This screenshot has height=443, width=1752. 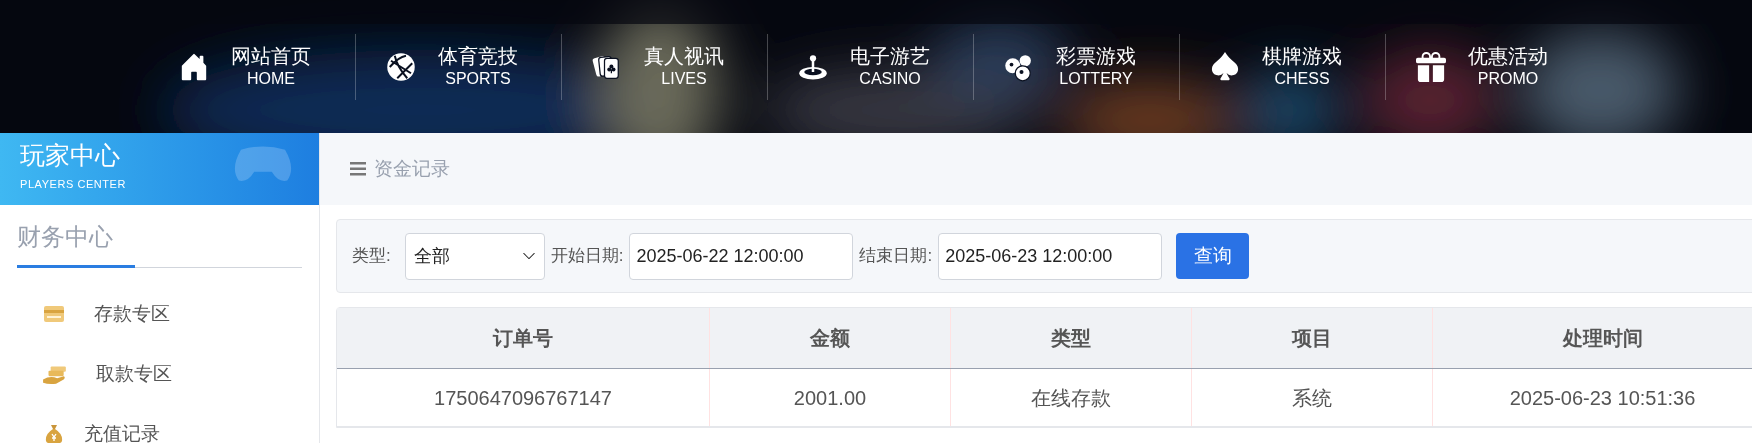 What do you see at coordinates (741, 256) in the screenshot?
I see `start-date-field: 2025-06-22 12:00:00` at bounding box center [741, 256].